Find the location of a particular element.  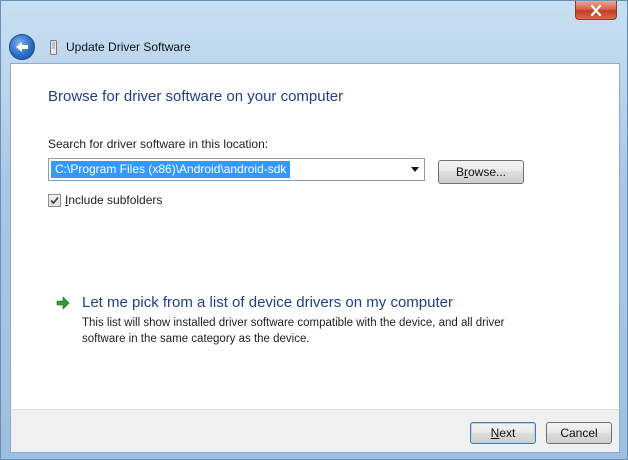

next-button: Next is located at coordinates (503, 433).